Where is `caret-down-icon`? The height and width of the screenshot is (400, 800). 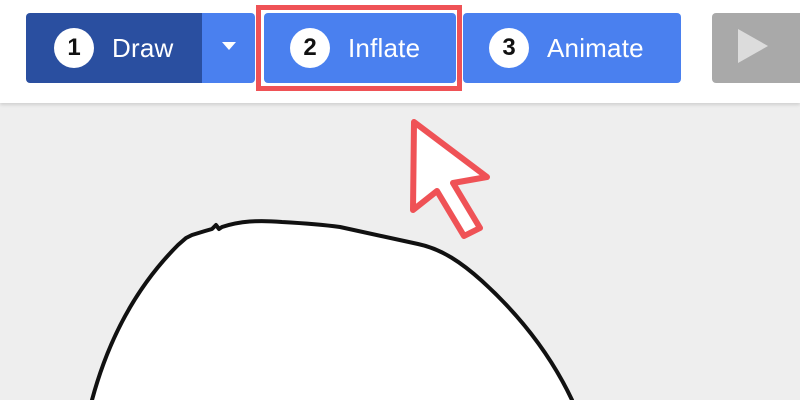 caret-down-icon is located at coordinates (229, 48).